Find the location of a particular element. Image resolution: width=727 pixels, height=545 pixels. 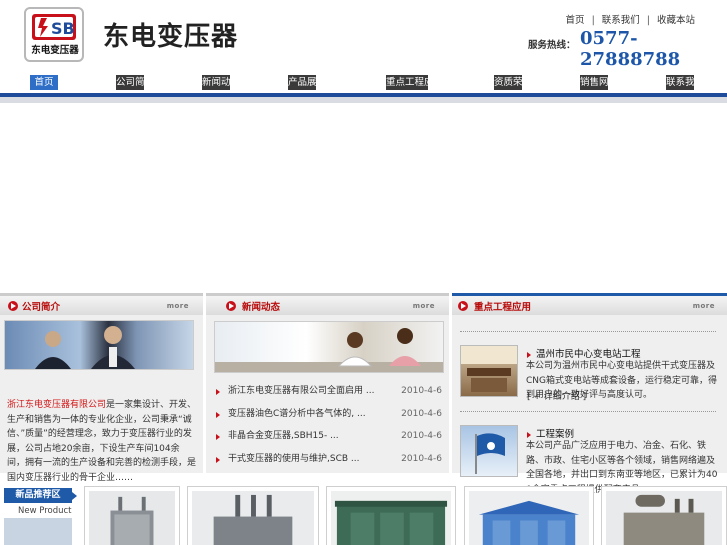

news-item: 浙江东电变压器有限公司全面启用 ... 2010-4-6 is located at coordinates (331, 391).